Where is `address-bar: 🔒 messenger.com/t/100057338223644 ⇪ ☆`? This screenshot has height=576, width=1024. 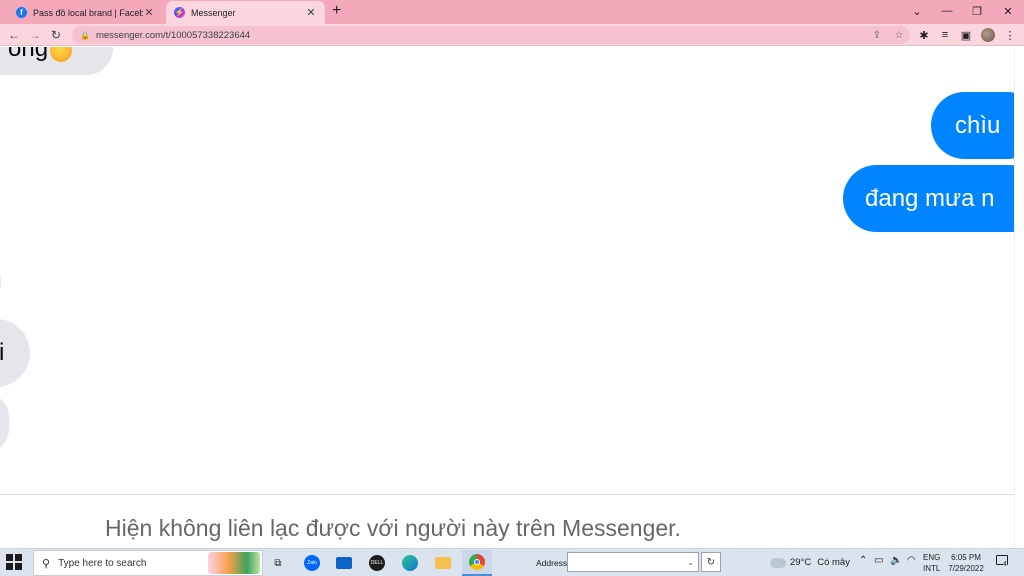 address-bar: 🔒 messenger.com/t/100057338223644 ⇪ ☆ is located at coordinates (491, 35).